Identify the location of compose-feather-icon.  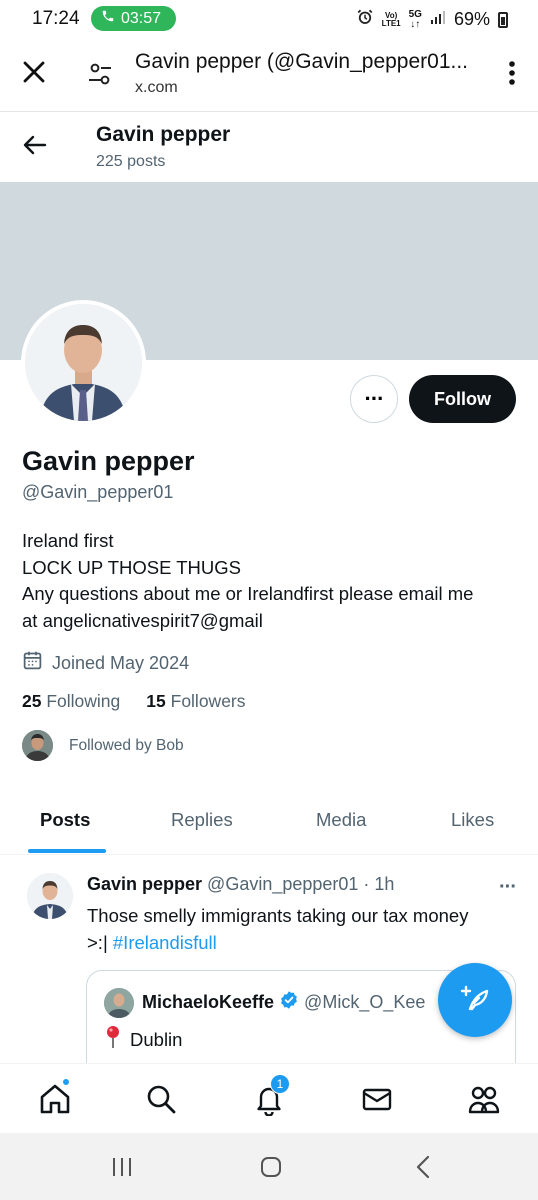
(475, 1000).